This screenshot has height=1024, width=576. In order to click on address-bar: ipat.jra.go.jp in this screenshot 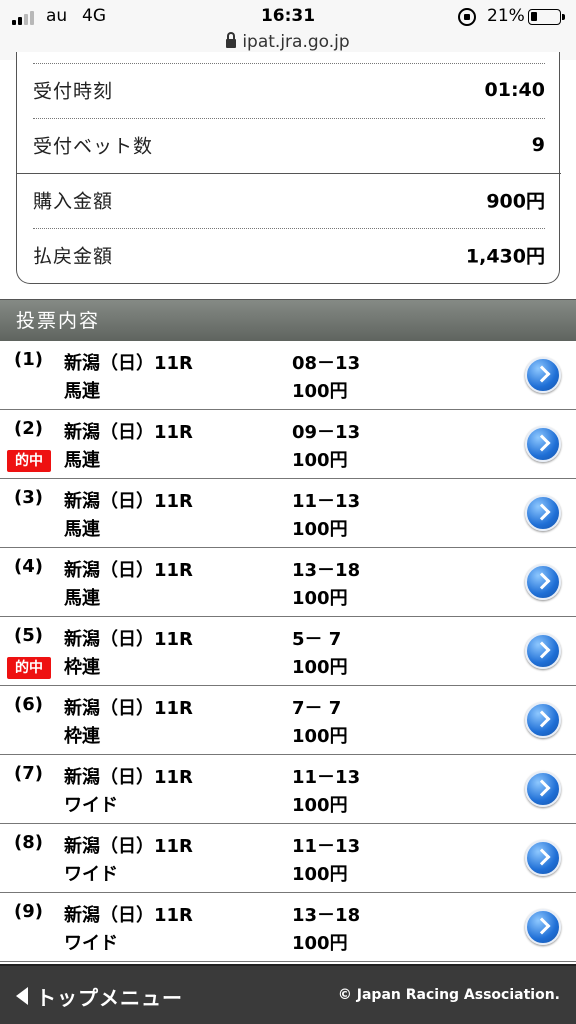, I will do `click(288, 42)`.